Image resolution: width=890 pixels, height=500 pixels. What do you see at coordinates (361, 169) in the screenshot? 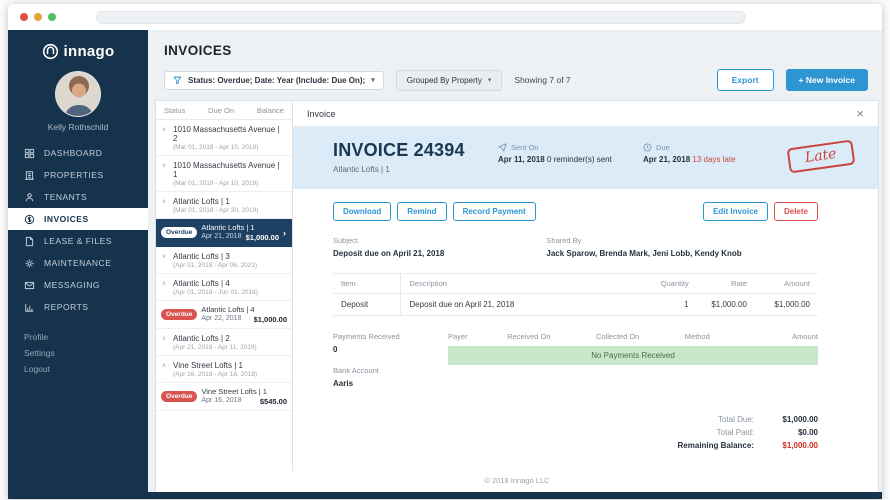
I see `invoice-property: Atlantic Lofts | 1` at bounding box center [361, 169].